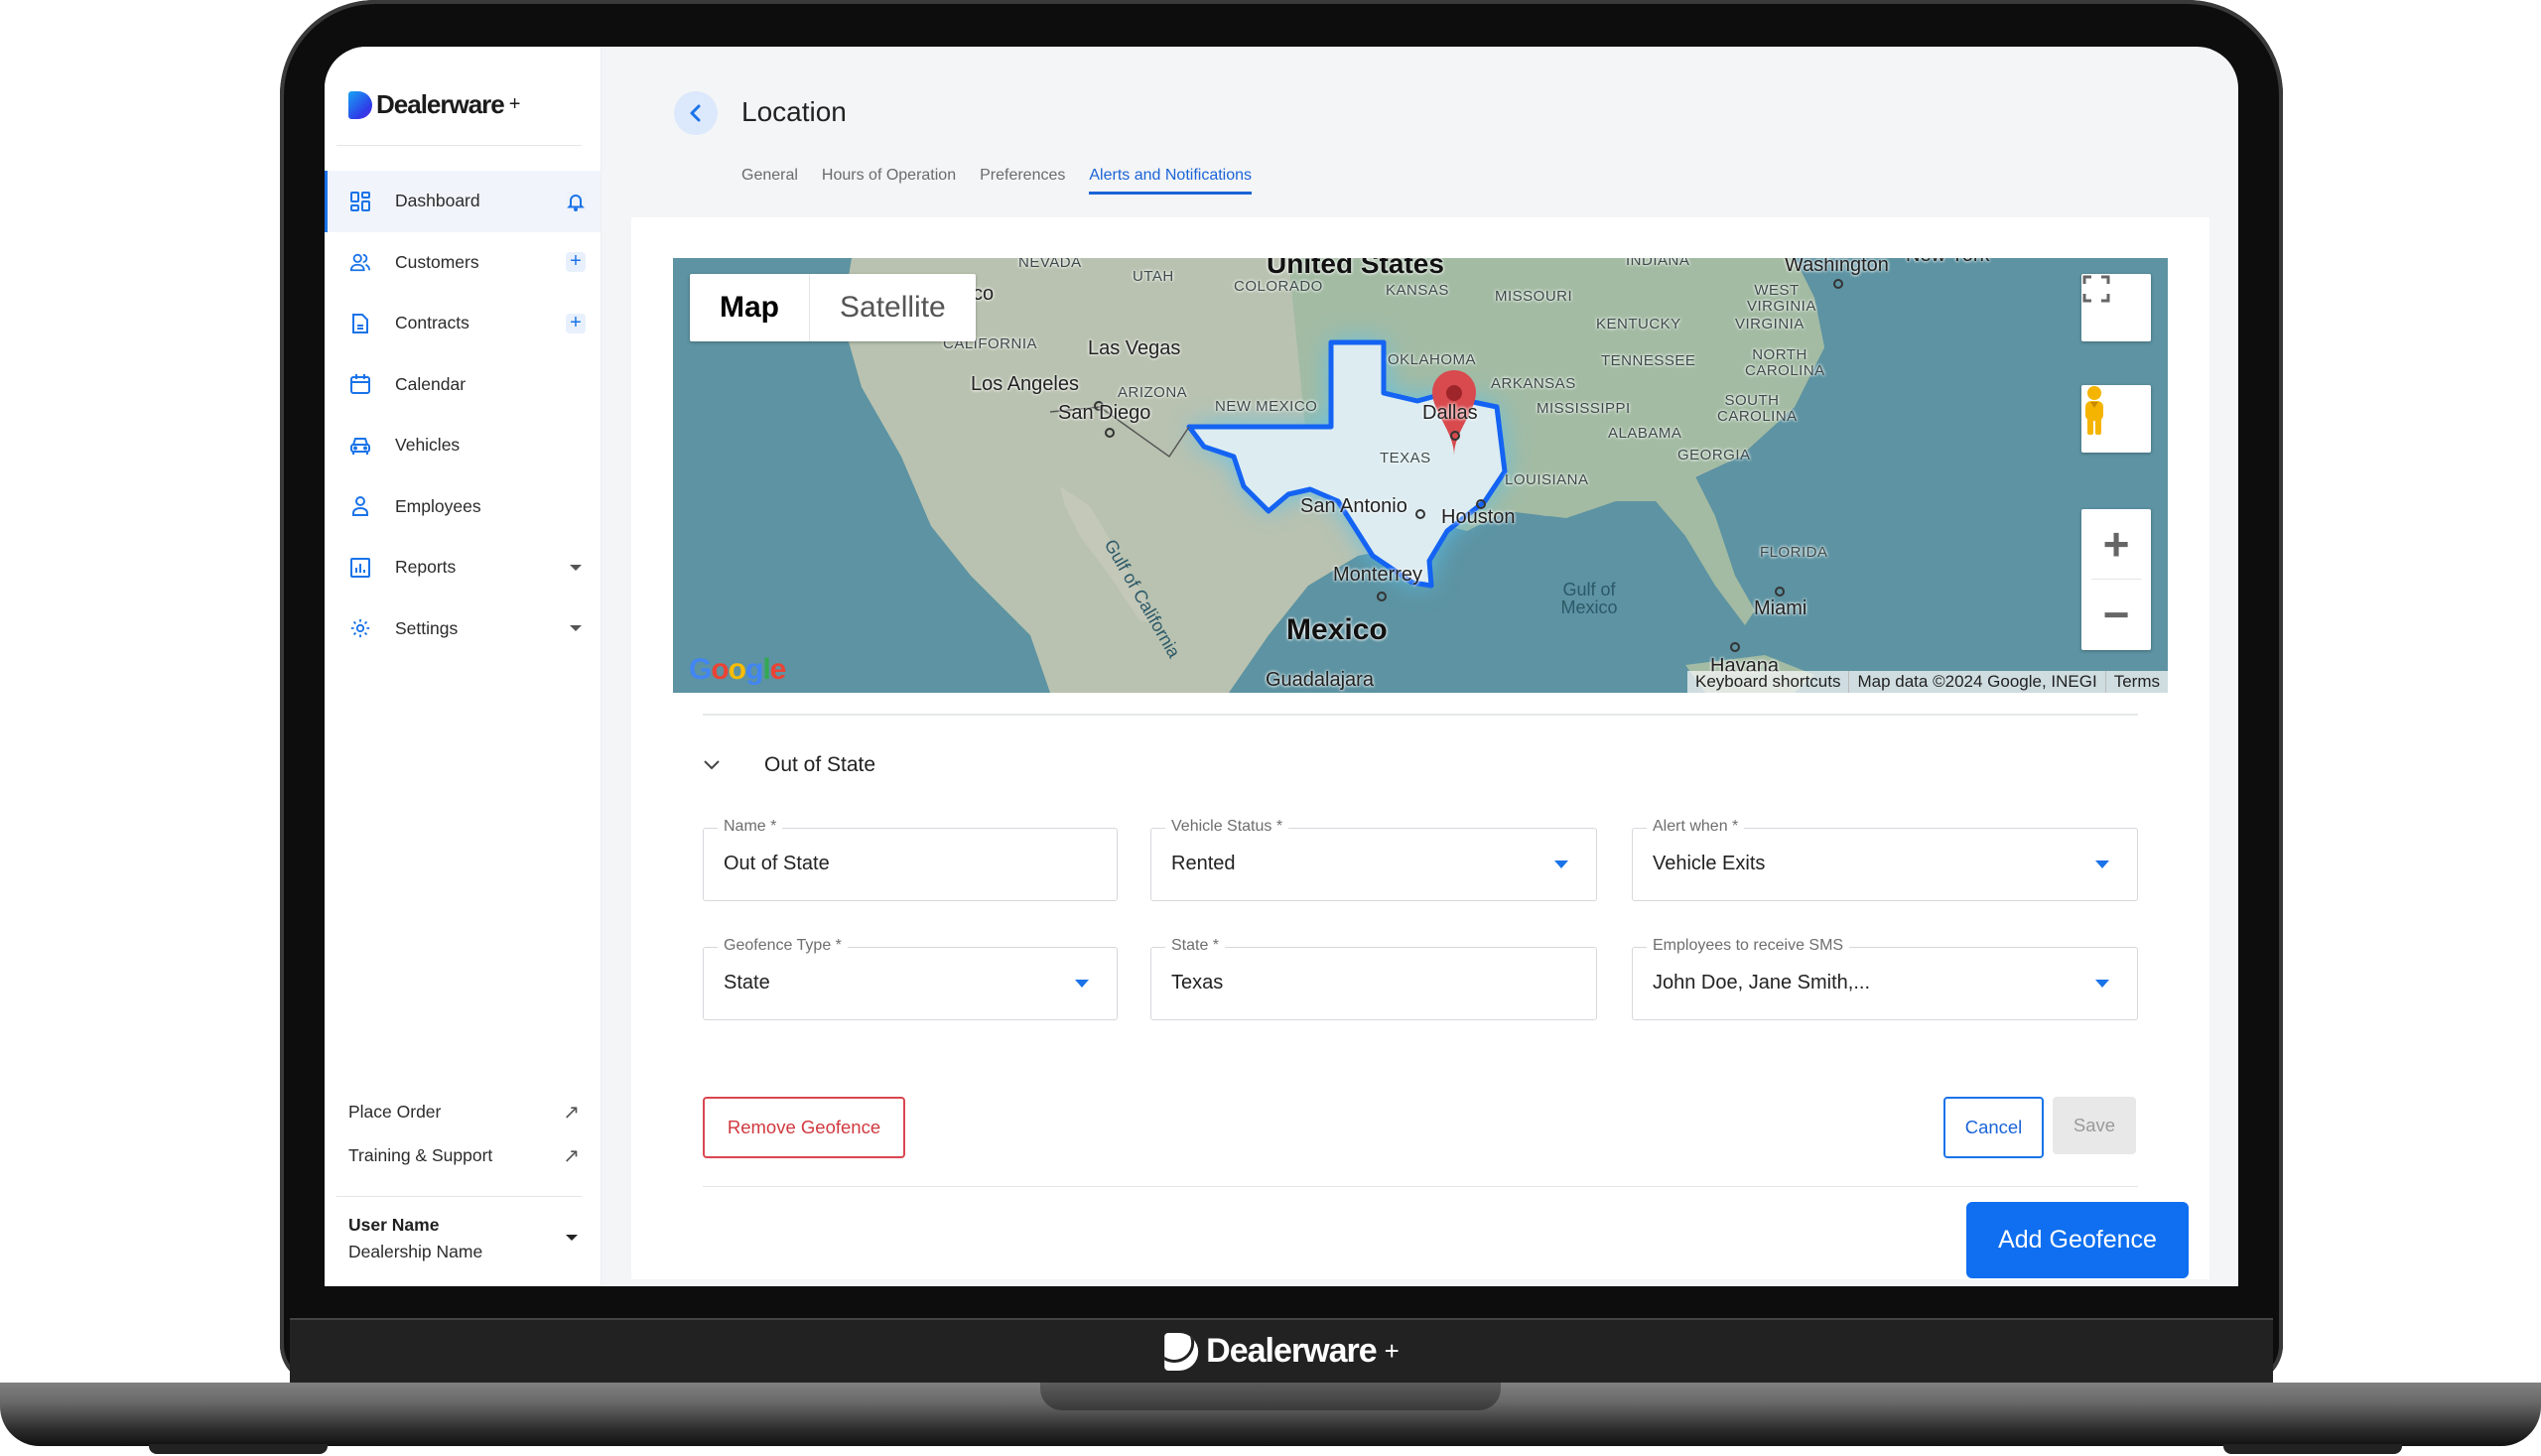 Image resolution: width=2541 pixels, height=1456 pixels. I want to click on sidebar-item-label: Vehicles, so click(428, 445).